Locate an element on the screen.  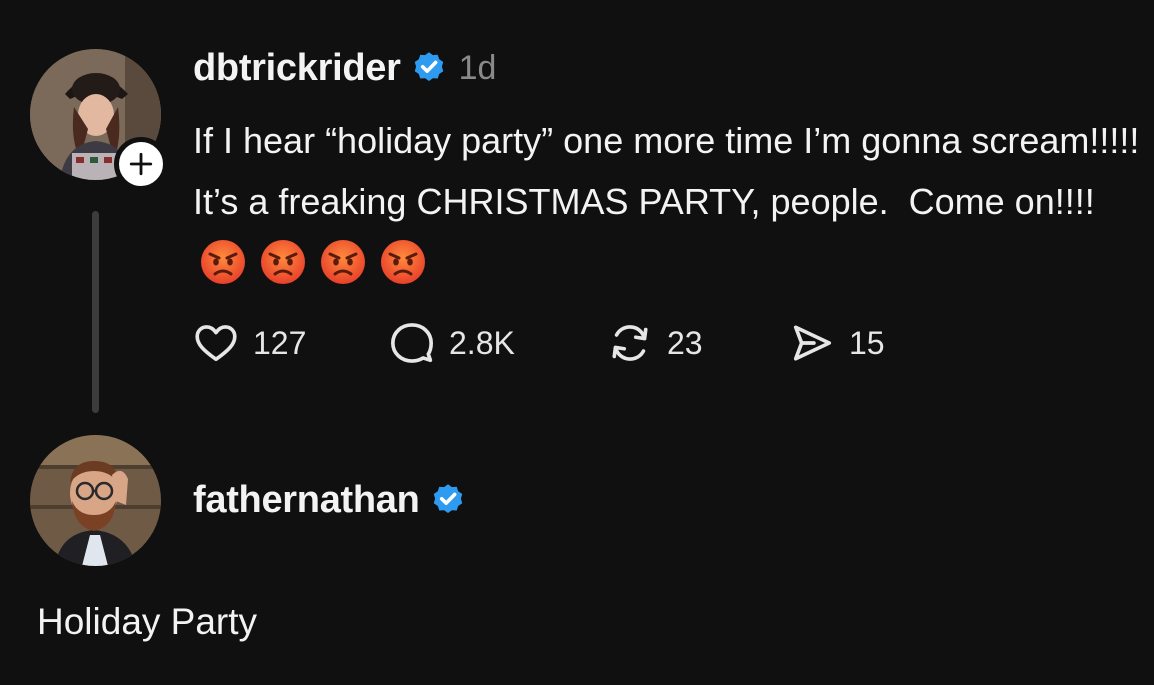
plus-icon is located at coordinates (141, 164).